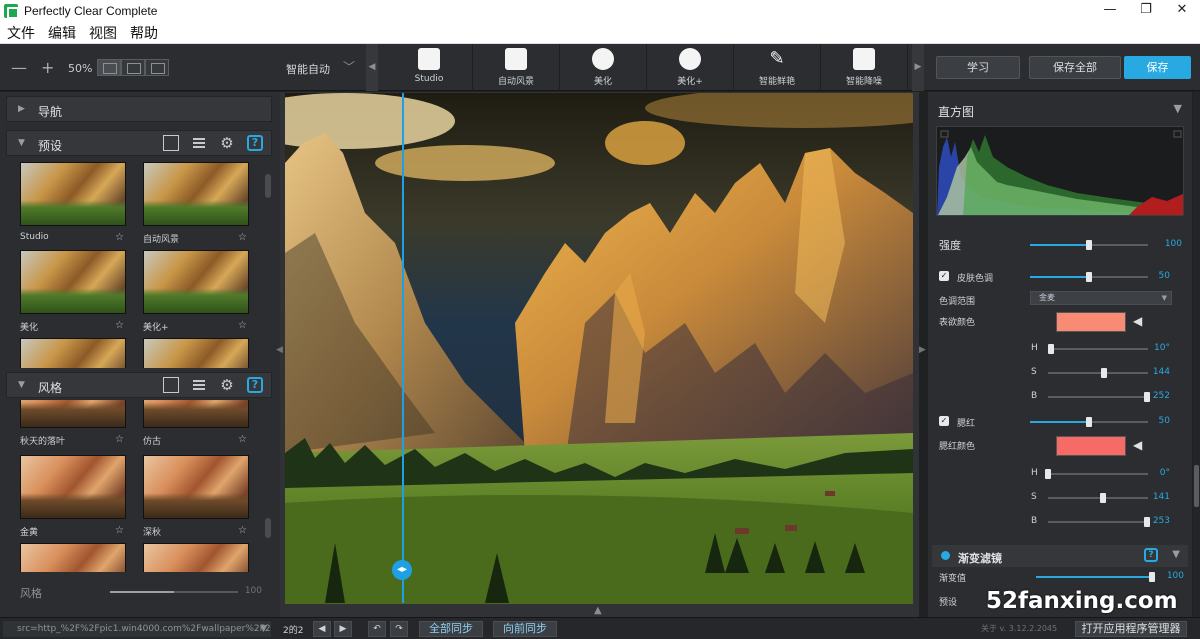  What do you see at coordinates (1110, 11) in the screenshot?
I see `minimize-button: —` at bounding box center [1110, 11].